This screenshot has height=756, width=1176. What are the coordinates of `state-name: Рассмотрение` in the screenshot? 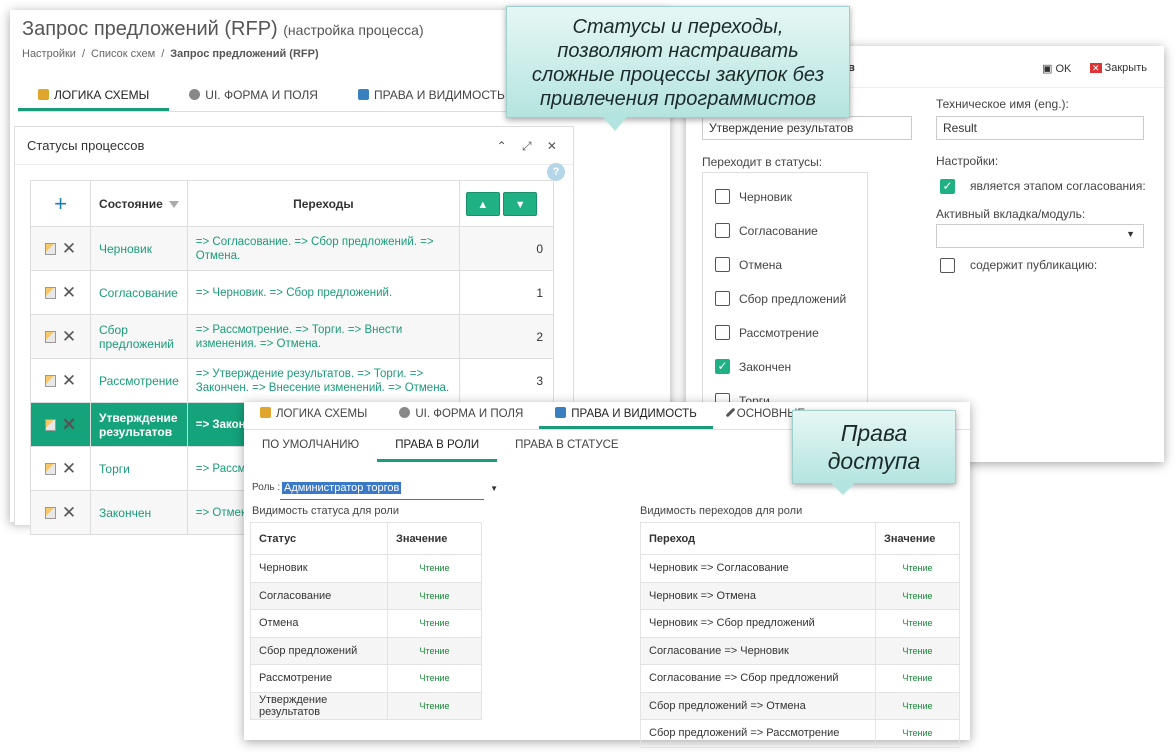 It's located at (139, 380).